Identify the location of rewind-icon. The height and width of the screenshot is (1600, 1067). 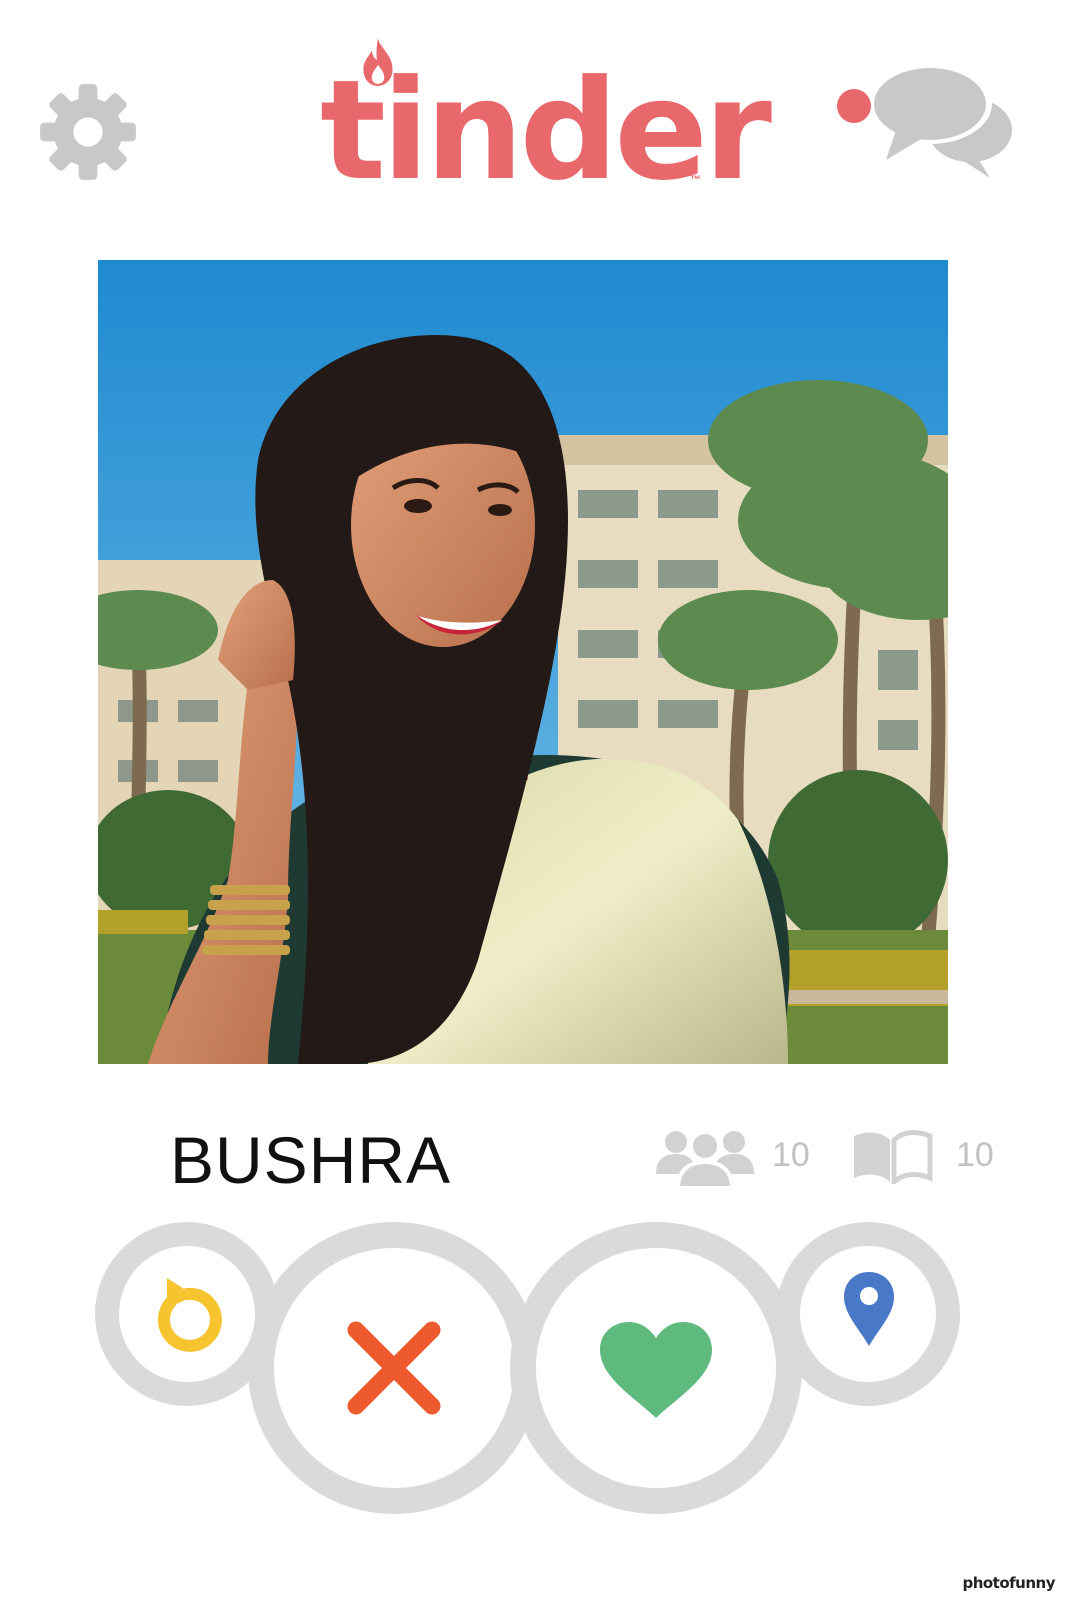
(189, 1315).